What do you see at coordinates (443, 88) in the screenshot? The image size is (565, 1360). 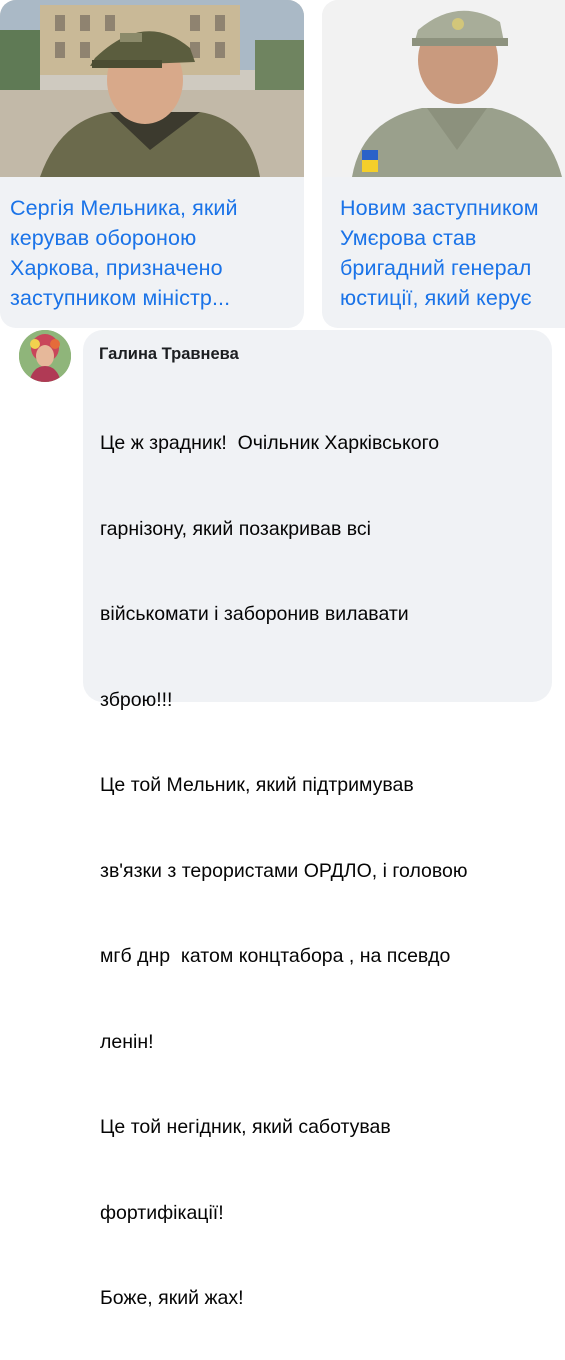 I see `card-2-photo` at bounding box center [443, 88].